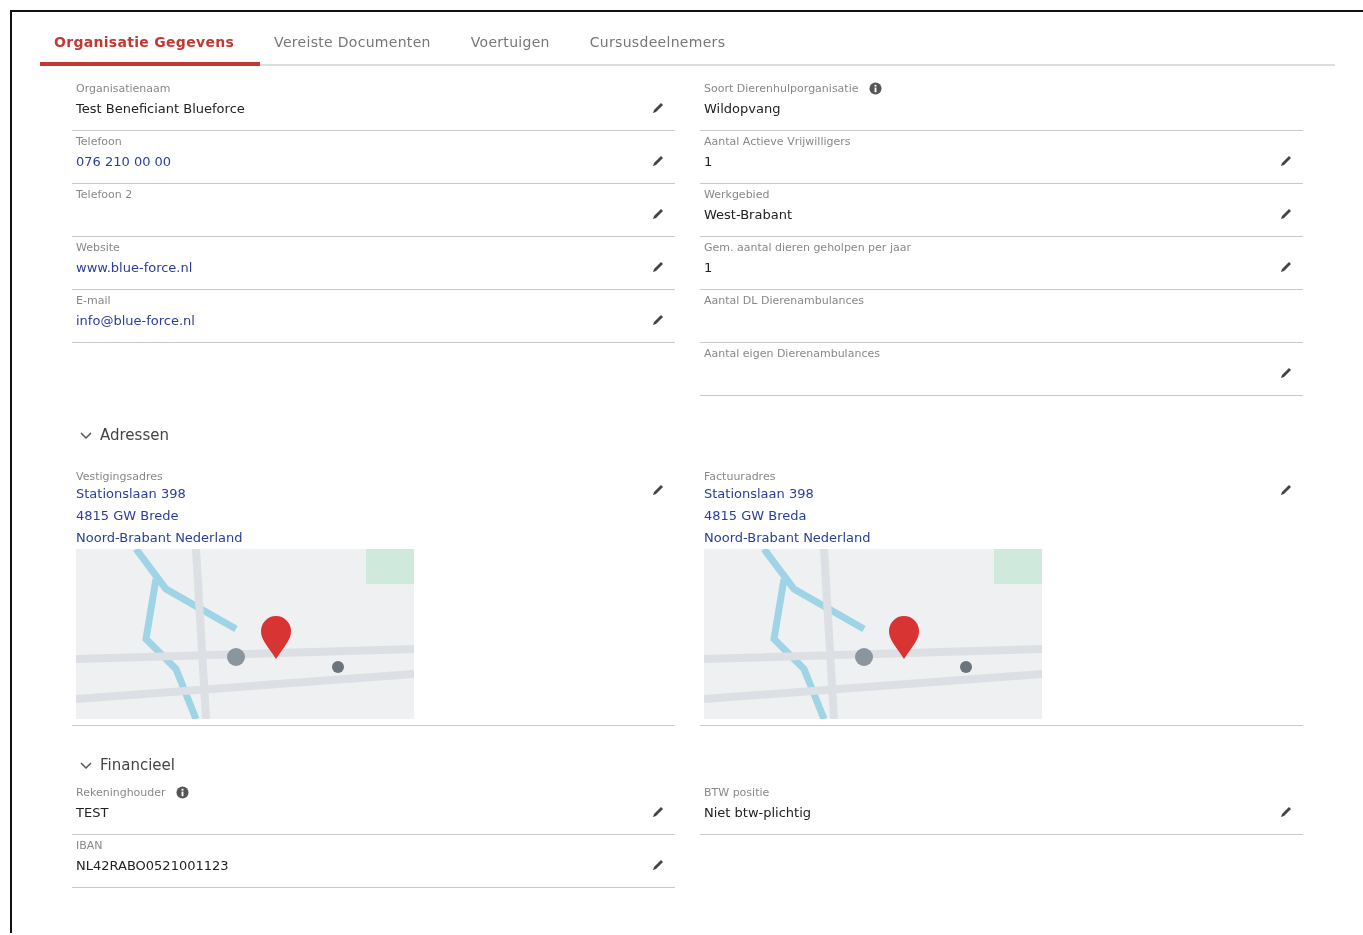 Image resolution: width=1363 pixels, height=935 pixels. What do you see at coordinates (123, 88) in the screenshot?
I see `field-label: Organisatienaam` at bounding box center [123, 88].